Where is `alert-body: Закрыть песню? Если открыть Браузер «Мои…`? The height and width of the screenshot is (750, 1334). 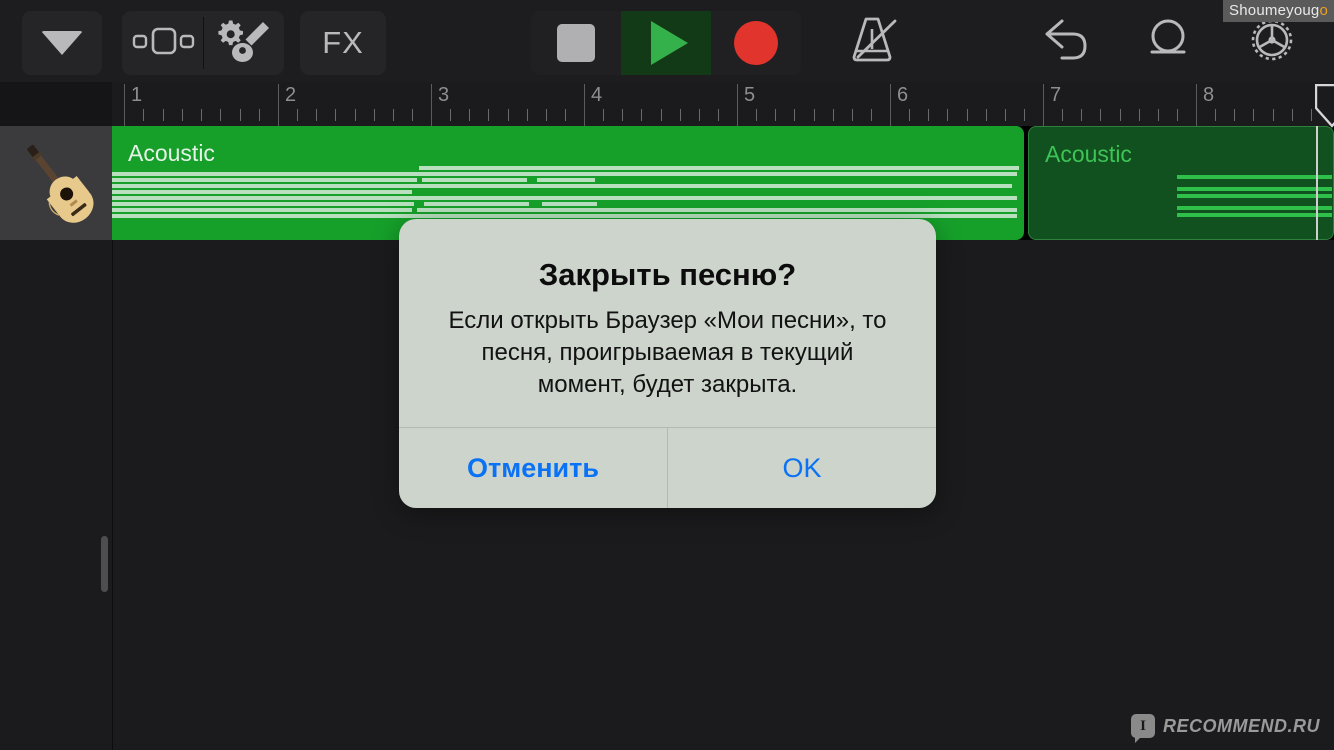 alert-body: Закрыть песню? Если открыть Браузер «Мои… is located at coordinates (667, 323).